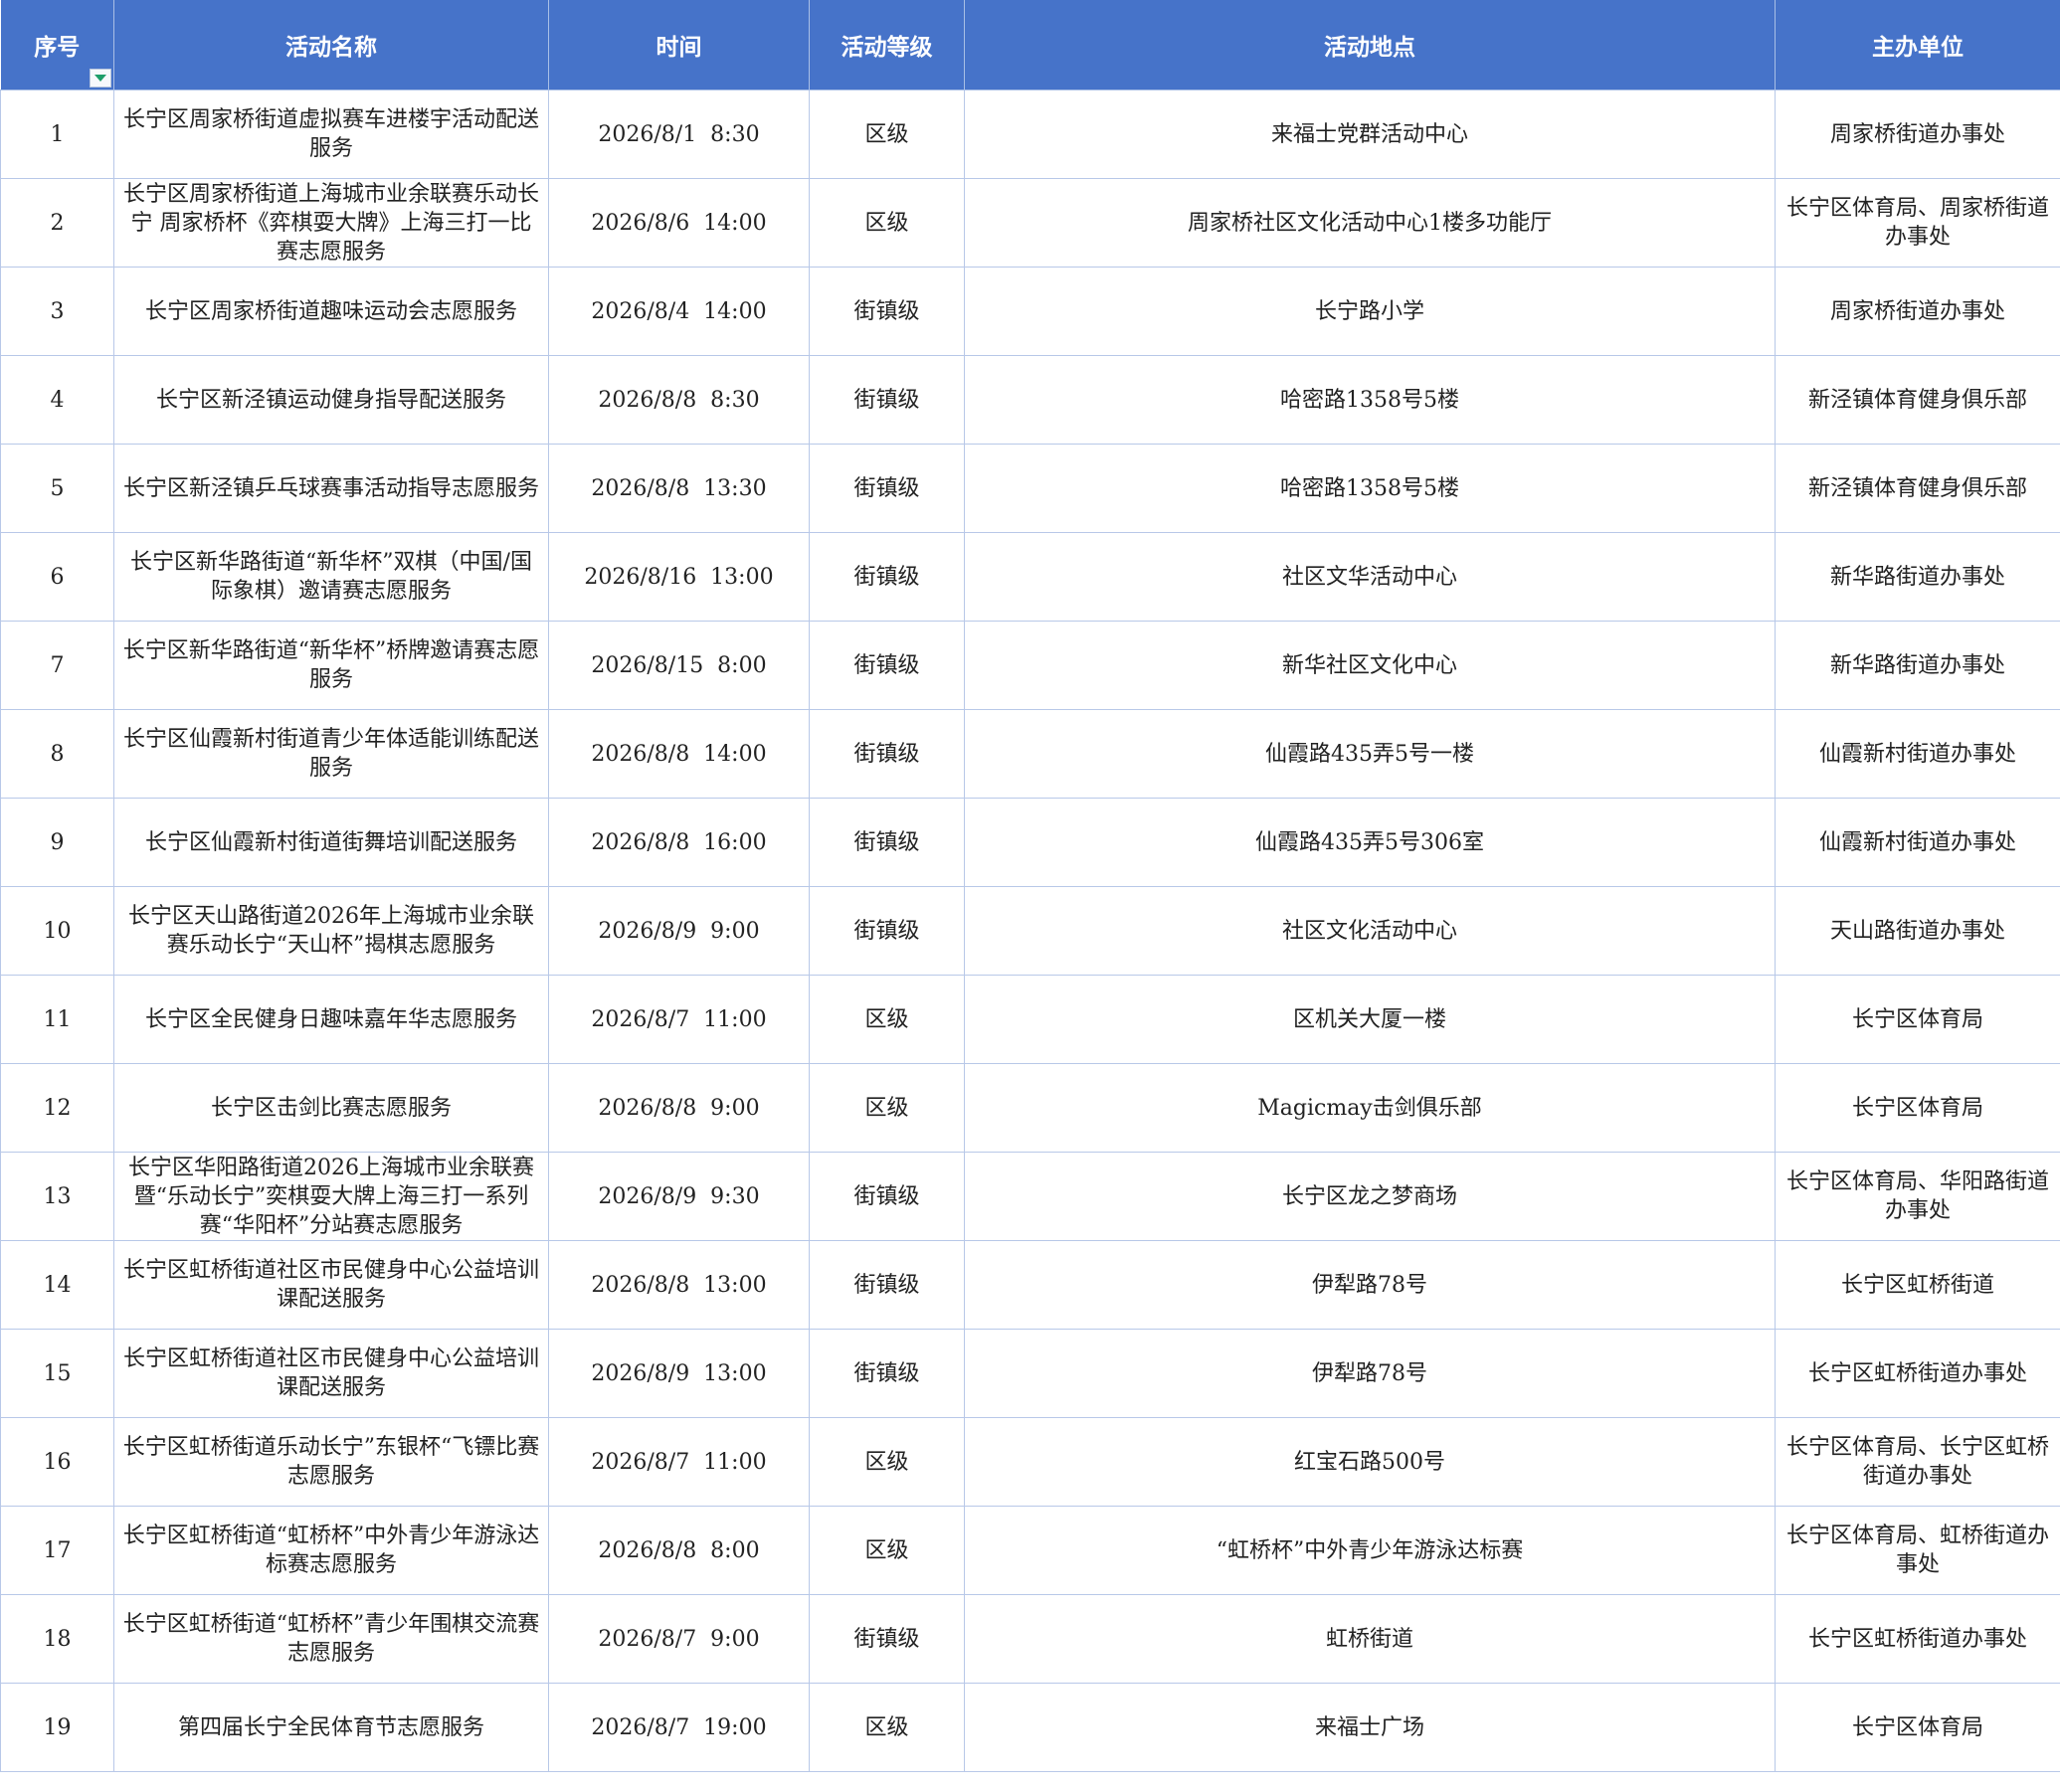 The image size is (2060, 1792). I want to click on cell-organizer: 天山路街道办事处, so click(1918, 931).